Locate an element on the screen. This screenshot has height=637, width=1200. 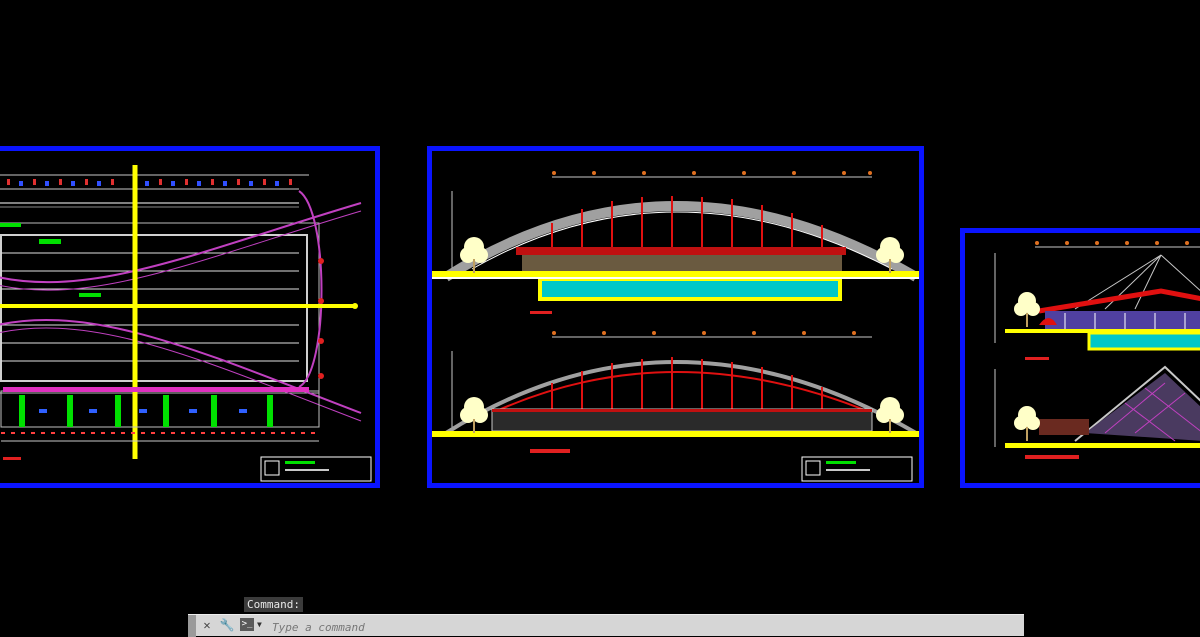
drawing-sheet-sections is located at coordinates (1080, 358).